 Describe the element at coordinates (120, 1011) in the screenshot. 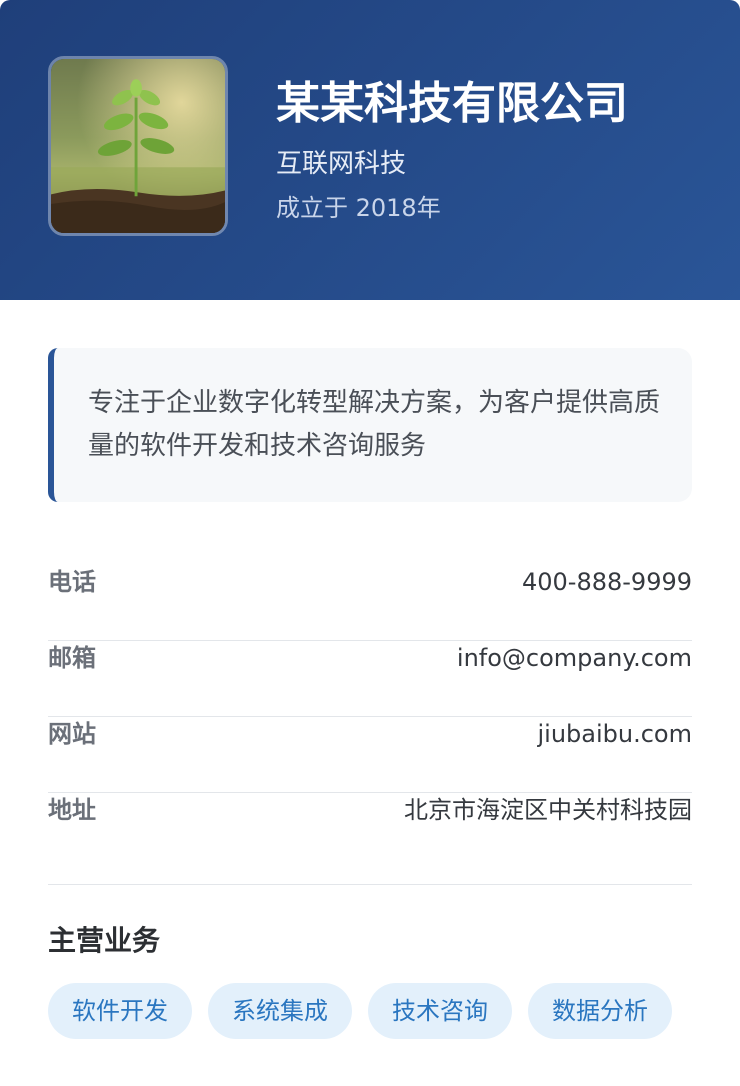

I see `business-tag: 软件开发` at that location.